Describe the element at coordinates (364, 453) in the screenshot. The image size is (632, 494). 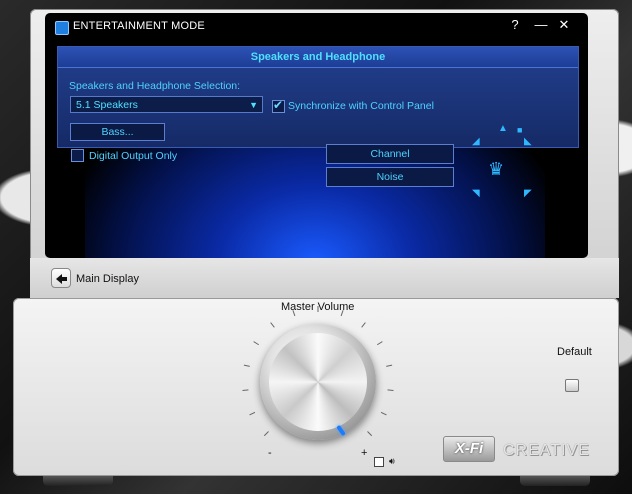
I see `volume-max-label: +` at that location.